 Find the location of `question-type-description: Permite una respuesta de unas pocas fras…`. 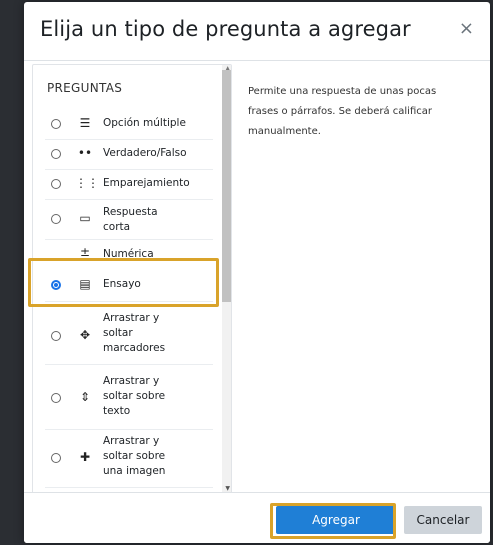

question-type-description: Permite una respuesta de unas pocas fras… is located at coordinates (342, 111).